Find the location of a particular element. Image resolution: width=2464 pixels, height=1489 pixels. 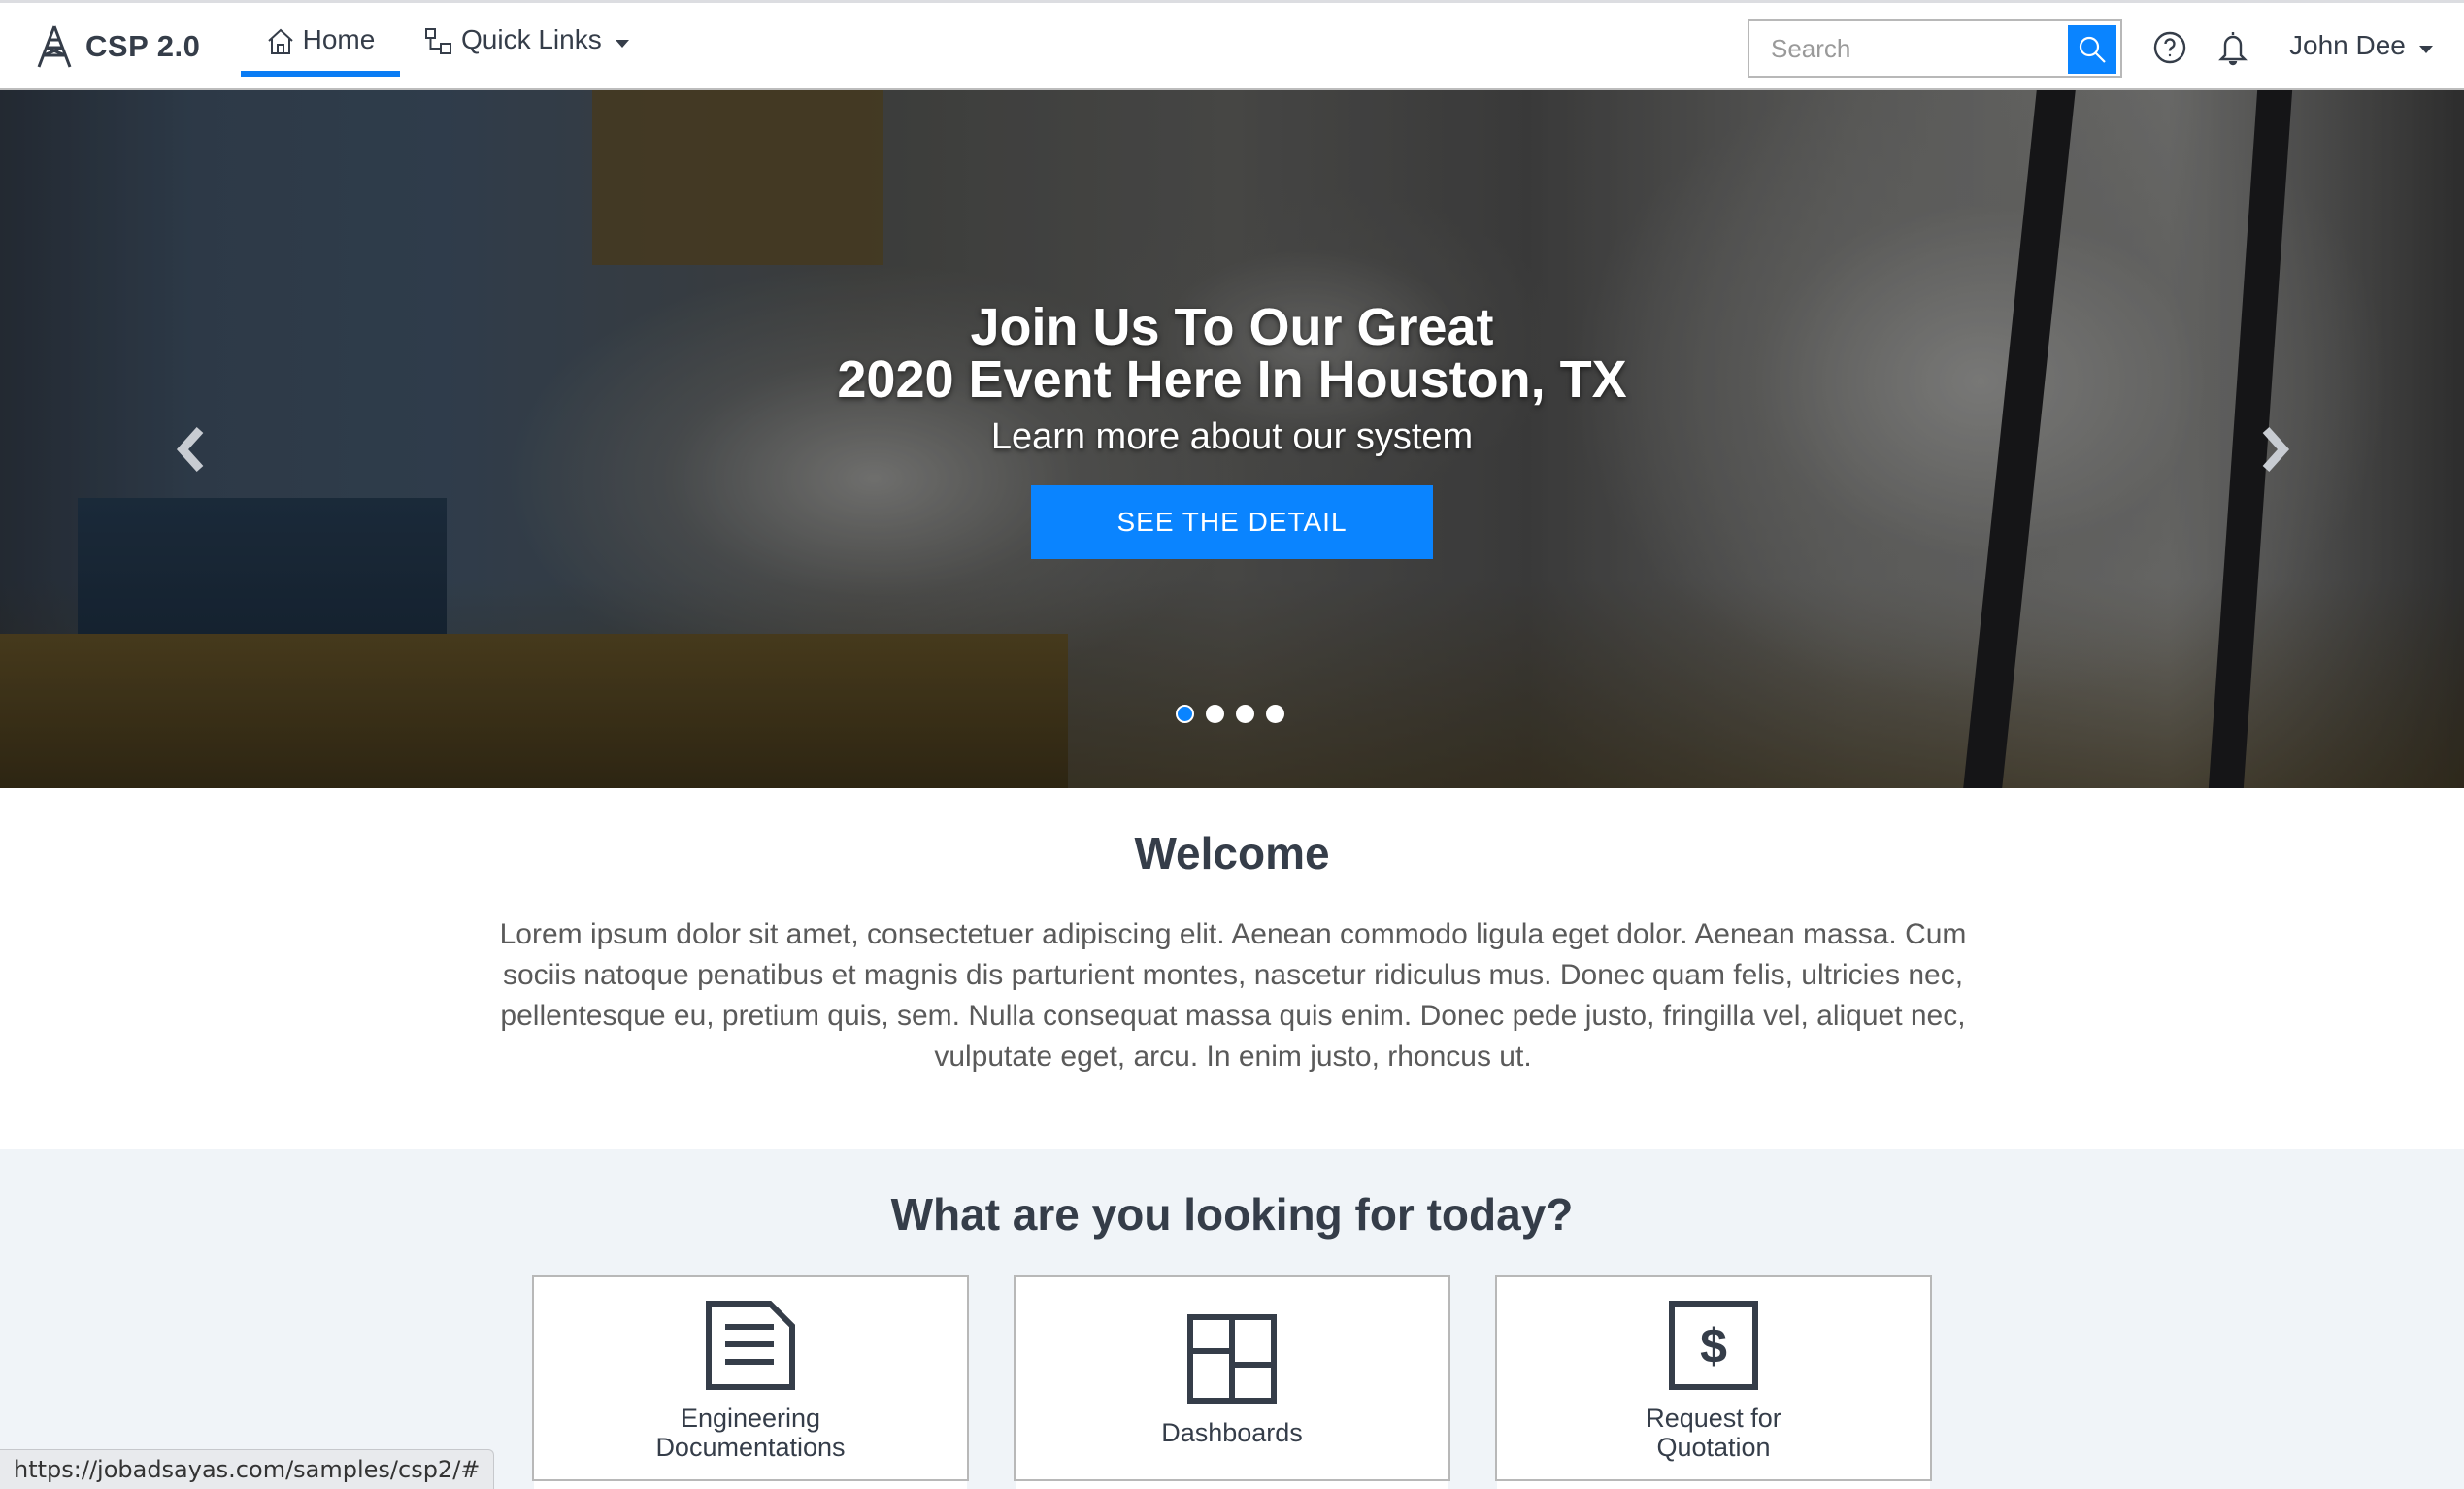

hero-subtitle: Learn more about our system is located at coordinates (1232, 436).